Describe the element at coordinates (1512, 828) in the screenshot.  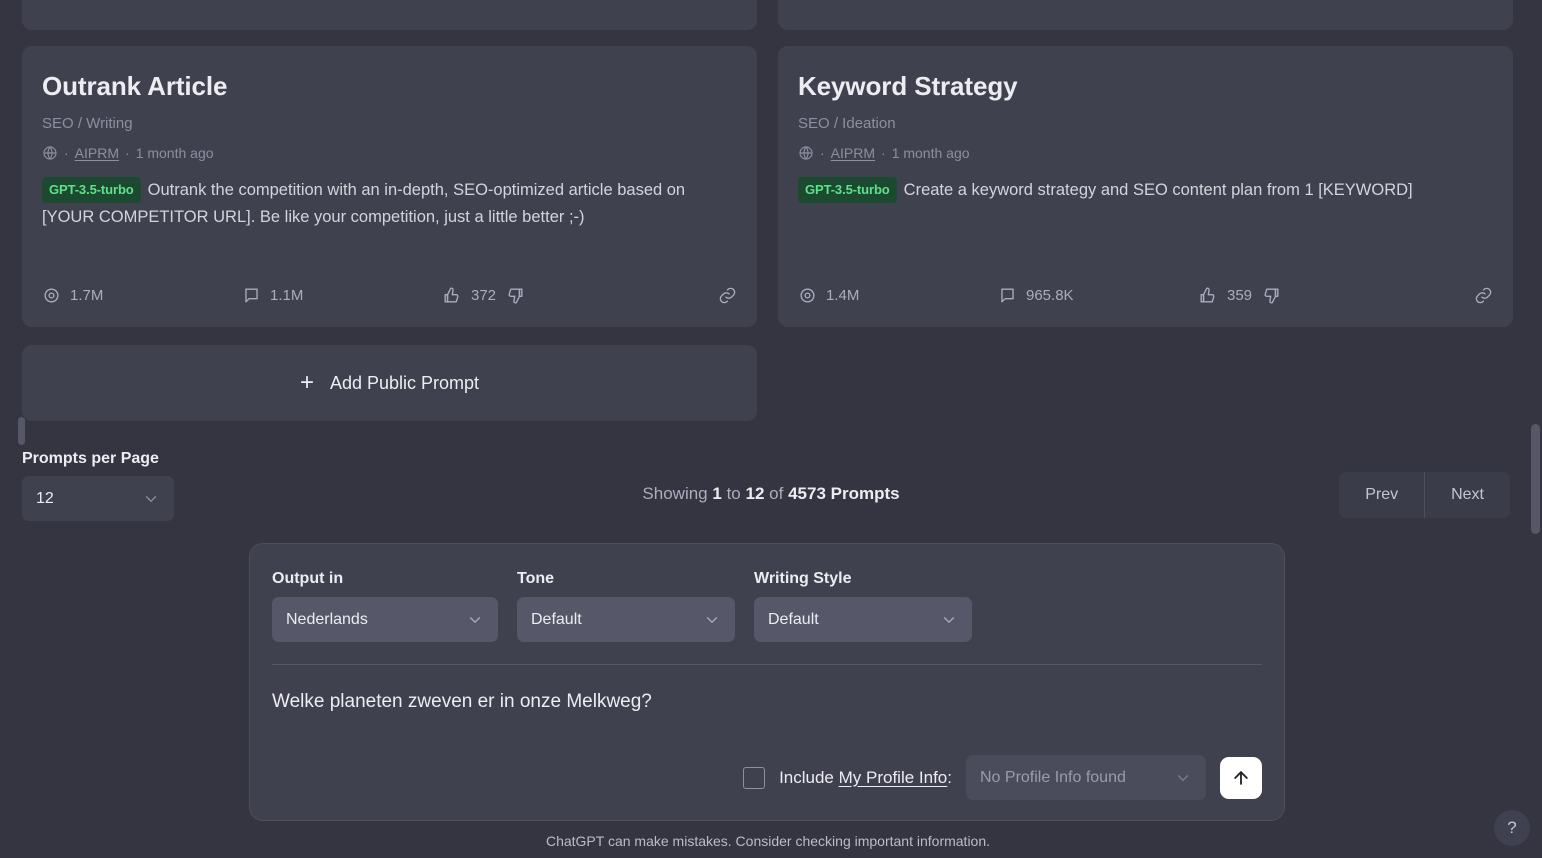
I see `help-button: ?` at that location.